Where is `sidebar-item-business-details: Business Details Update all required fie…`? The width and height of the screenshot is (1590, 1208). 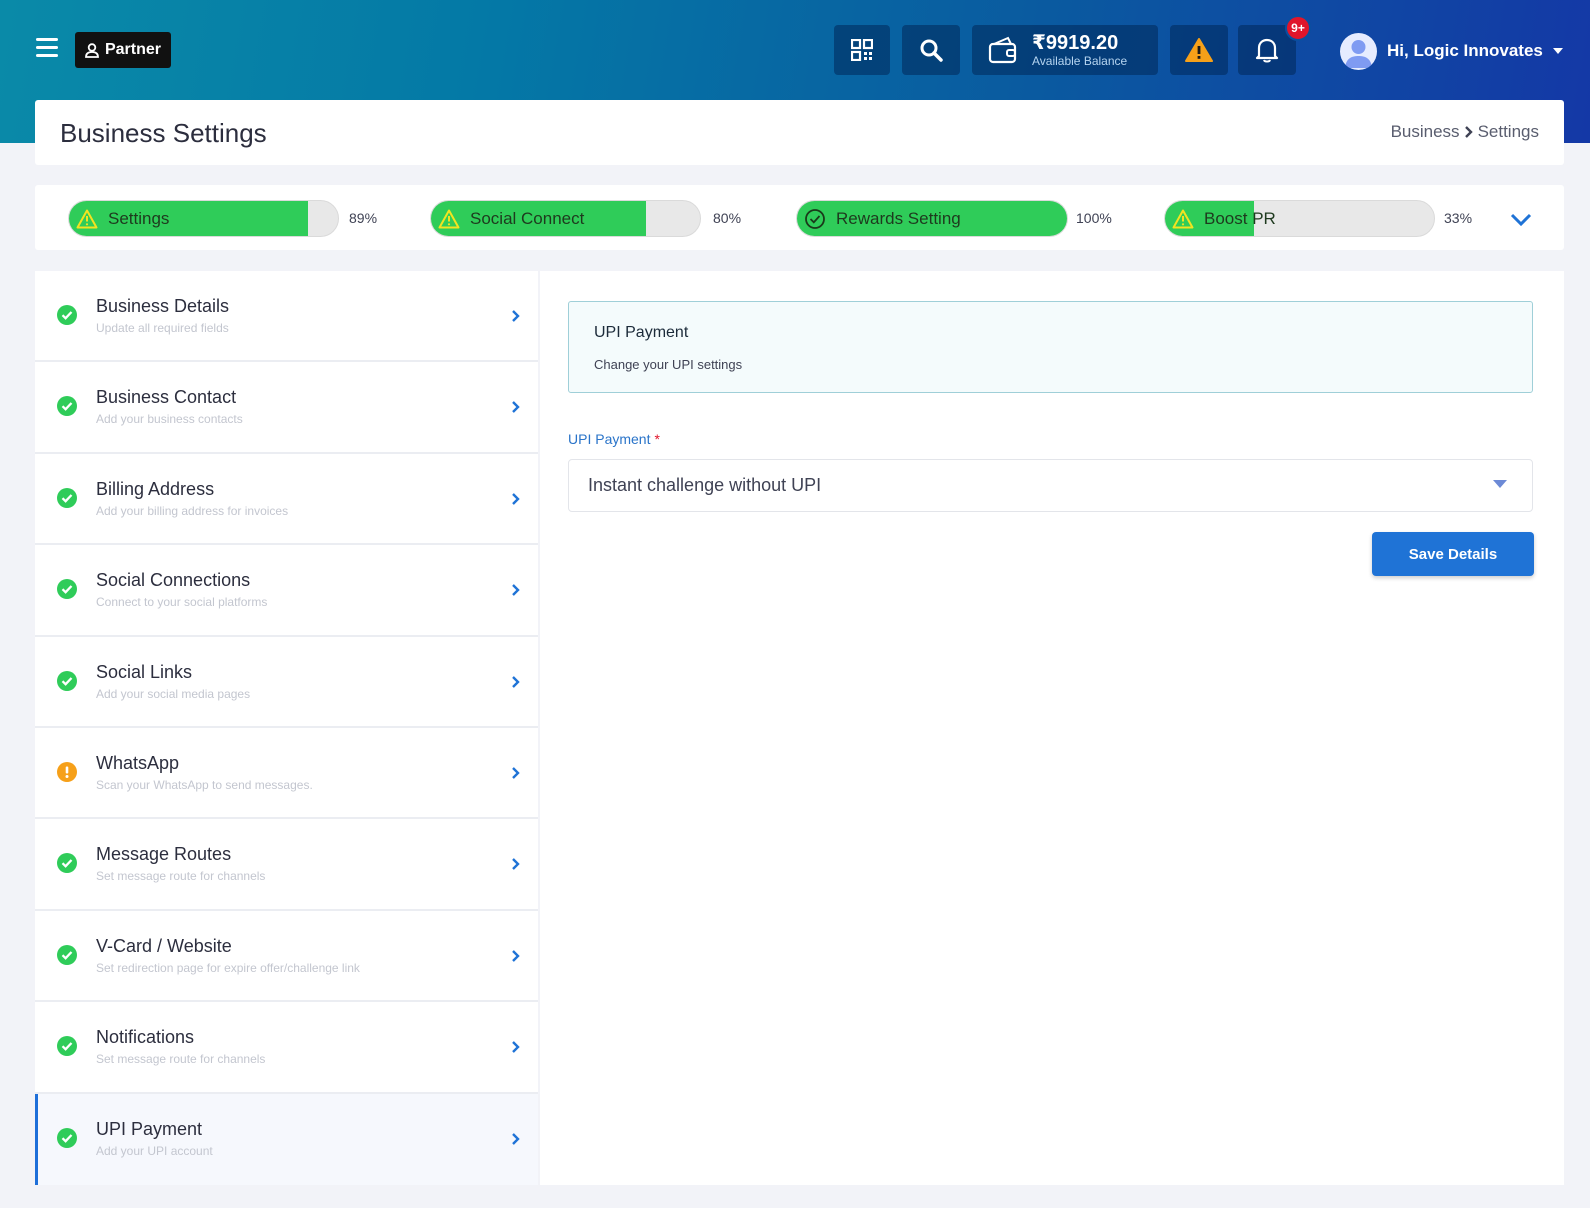 sidebar-item-business-details: Business Details Update all required fie… is located at coordinates (286, 317).